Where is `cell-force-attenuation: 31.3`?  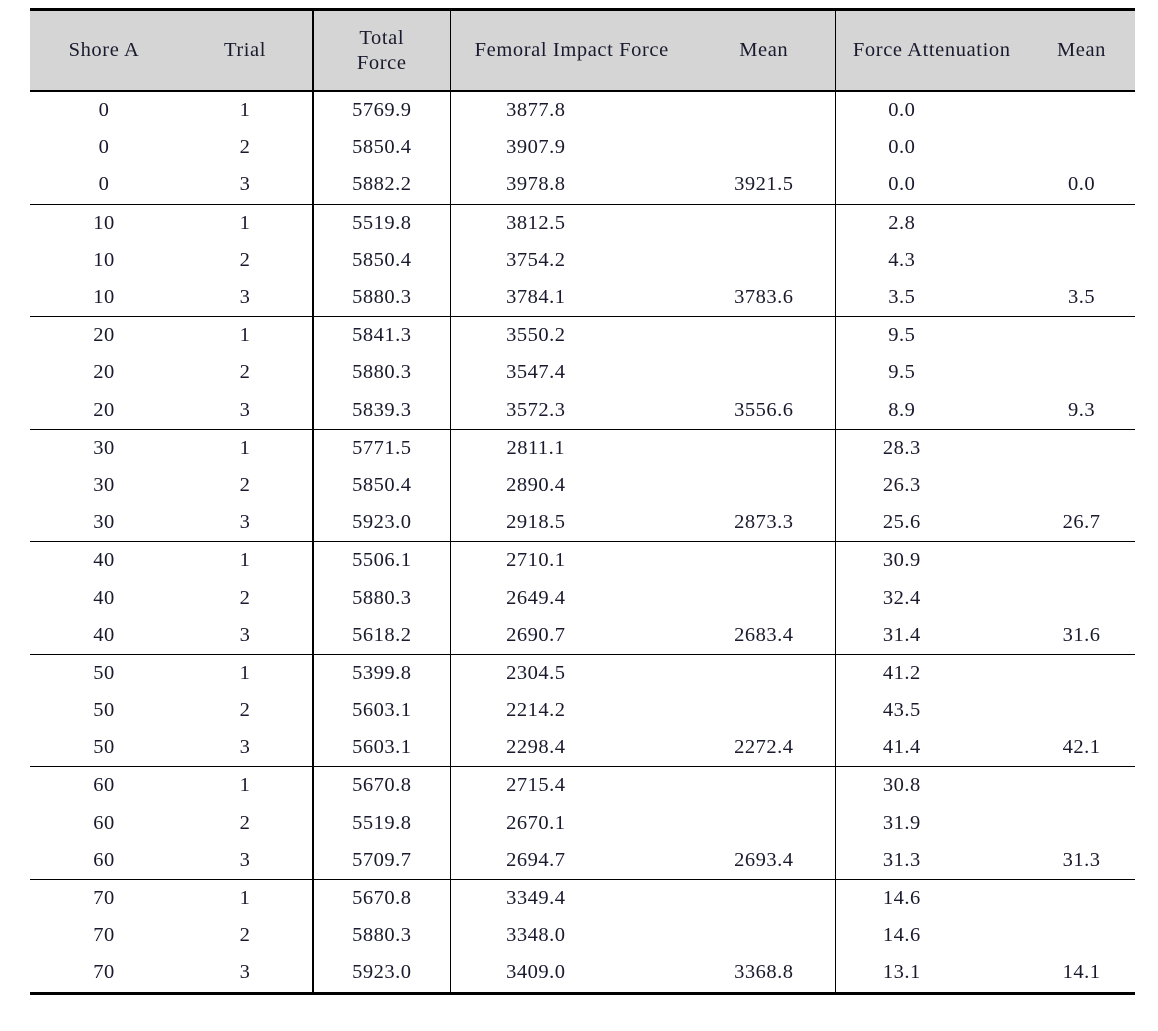 cell-force-attenuation: 31.3 is located at coordinates (931, 860).